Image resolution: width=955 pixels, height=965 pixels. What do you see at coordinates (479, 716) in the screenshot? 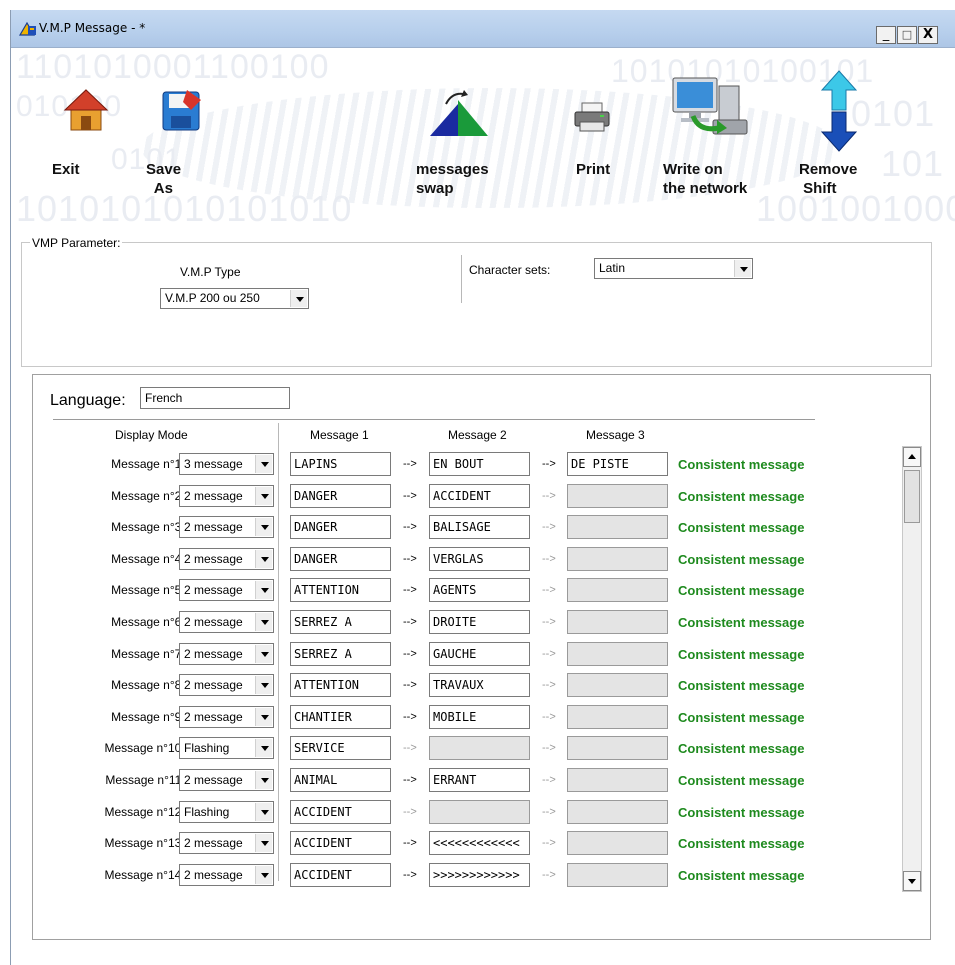
I see `message2-input: MOBILE` at bounding box center [479, 716].